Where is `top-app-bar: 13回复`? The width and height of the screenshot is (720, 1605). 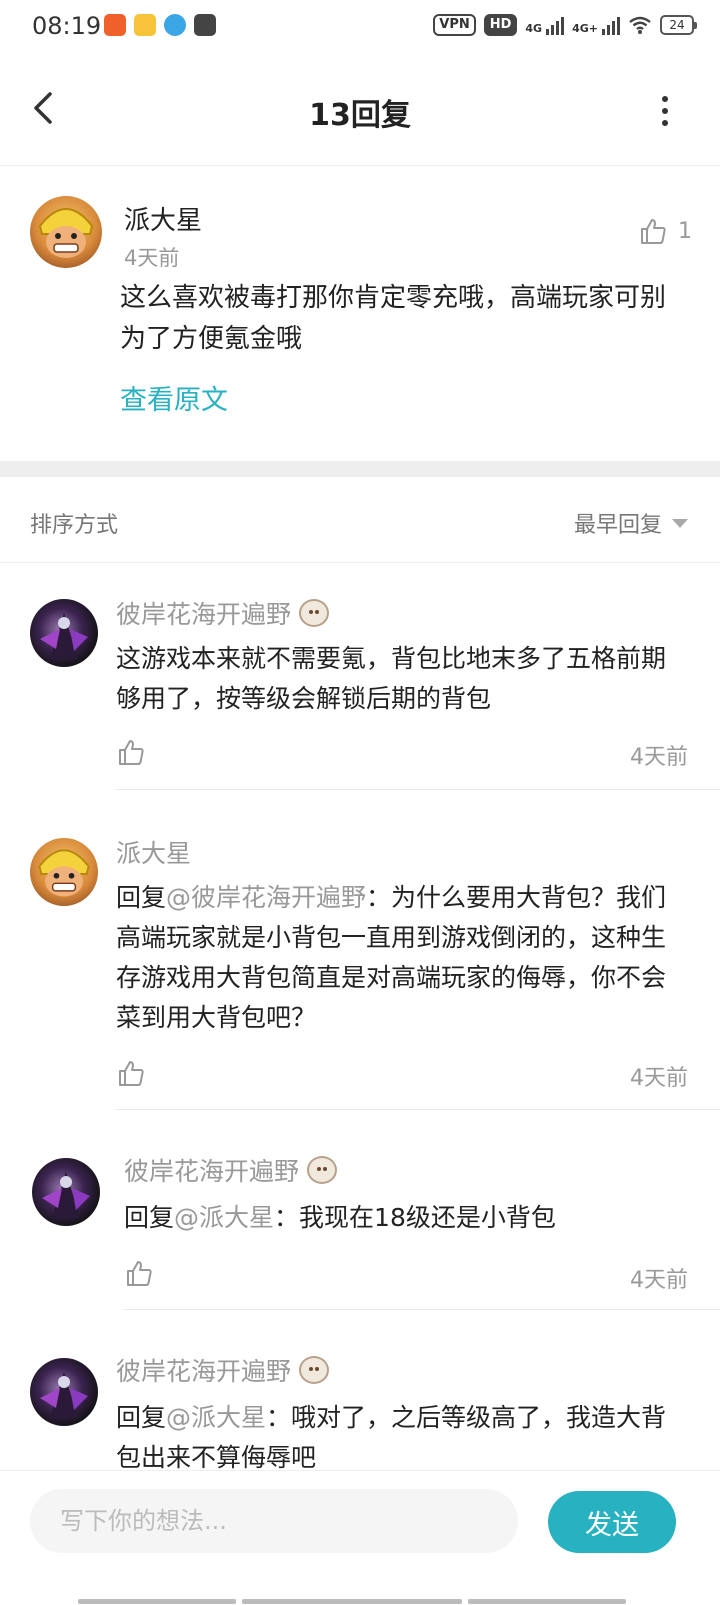 top-app-bar: 13回复 is located at coordinates (360, 111).